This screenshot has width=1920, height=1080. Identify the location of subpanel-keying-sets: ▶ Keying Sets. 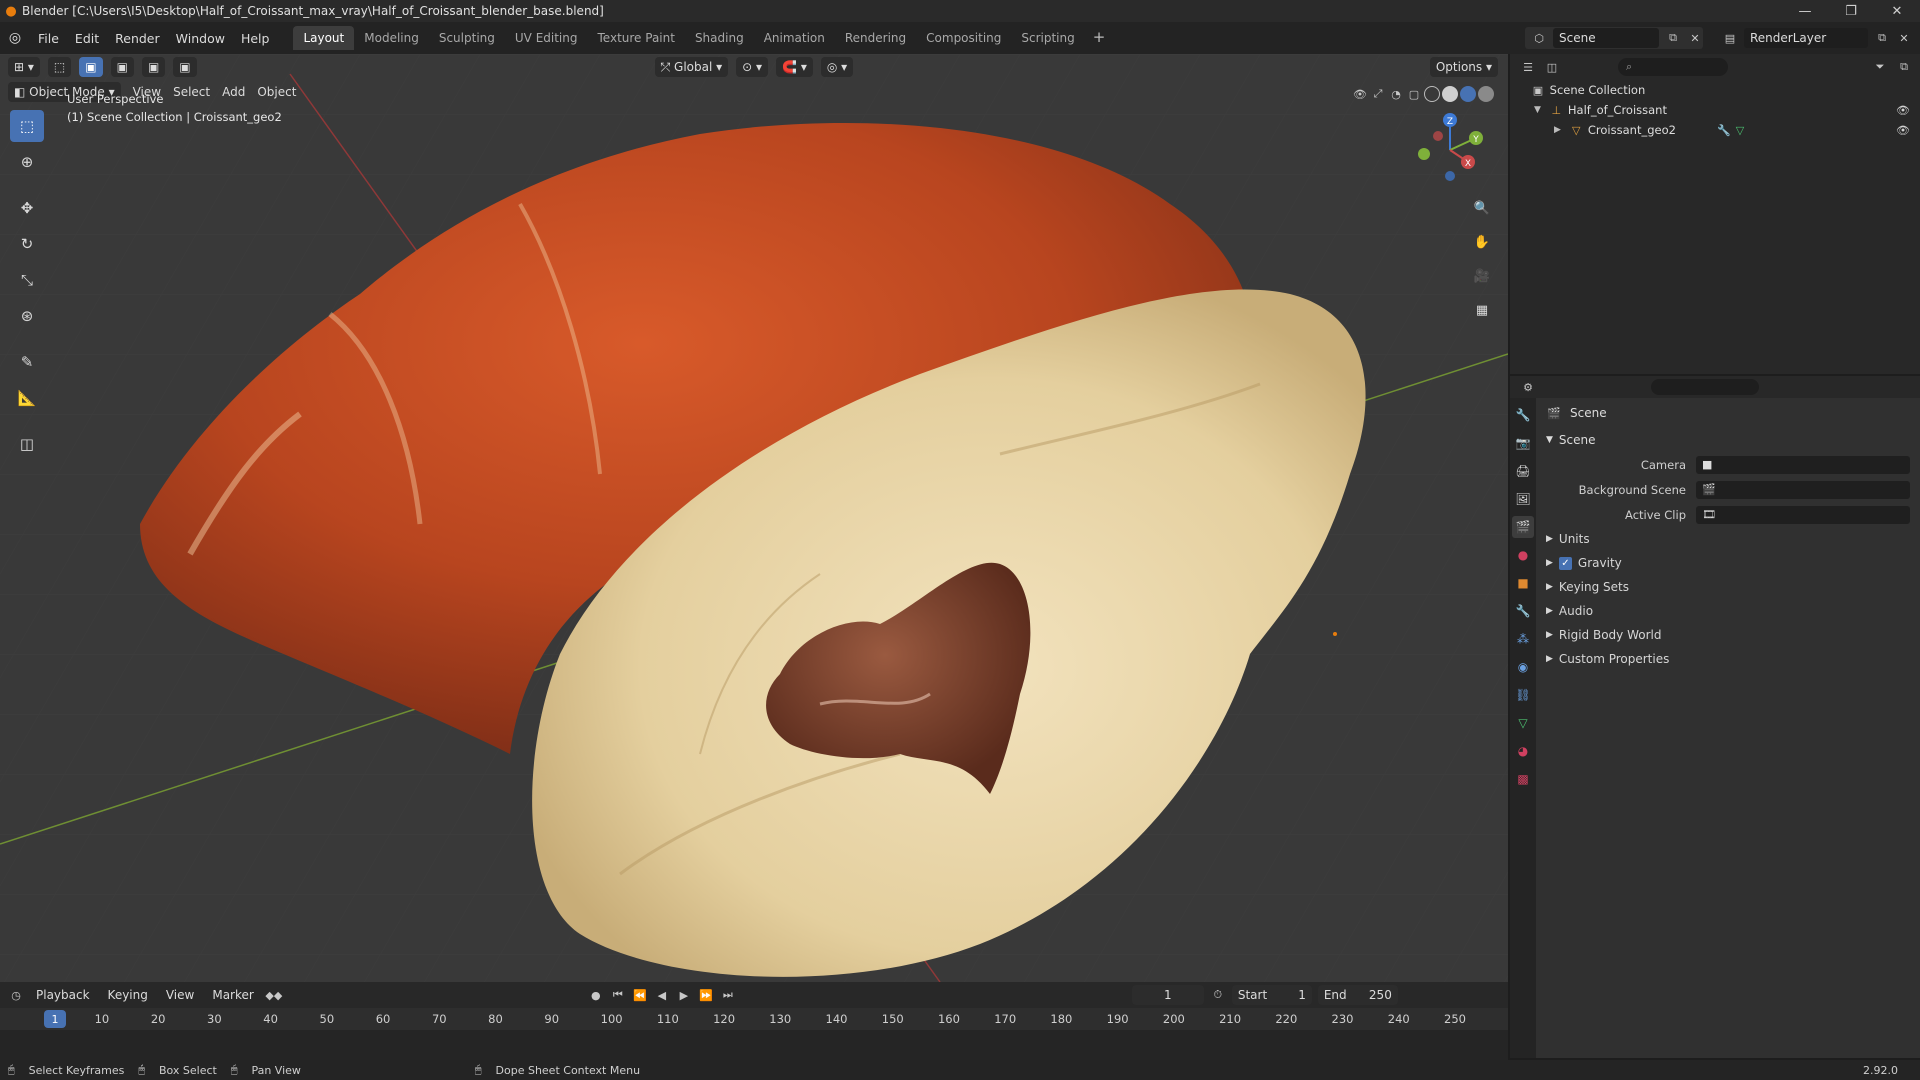
(1728, 587).